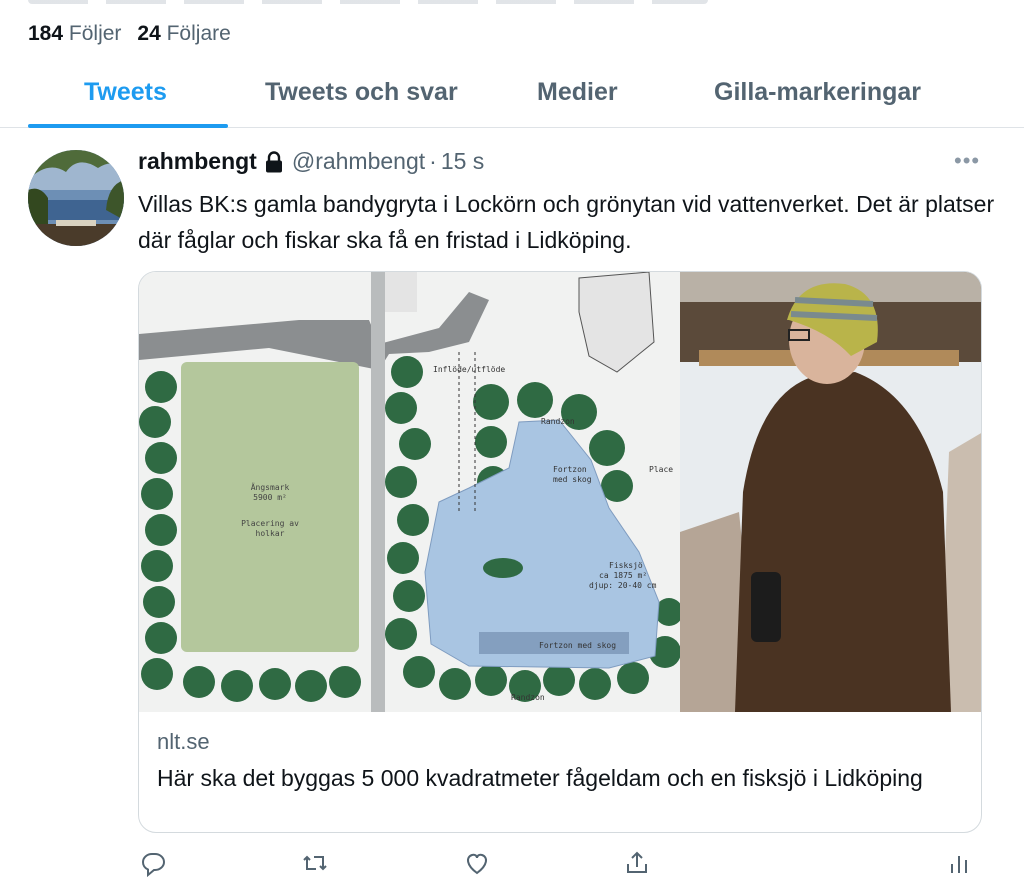 The width and height of the screenshot is (1024, 886). What do you see at coordinates (270, 523) in the screenshot?
I see `plan-nest-label: Placering av` at bounding box center [270, 523].